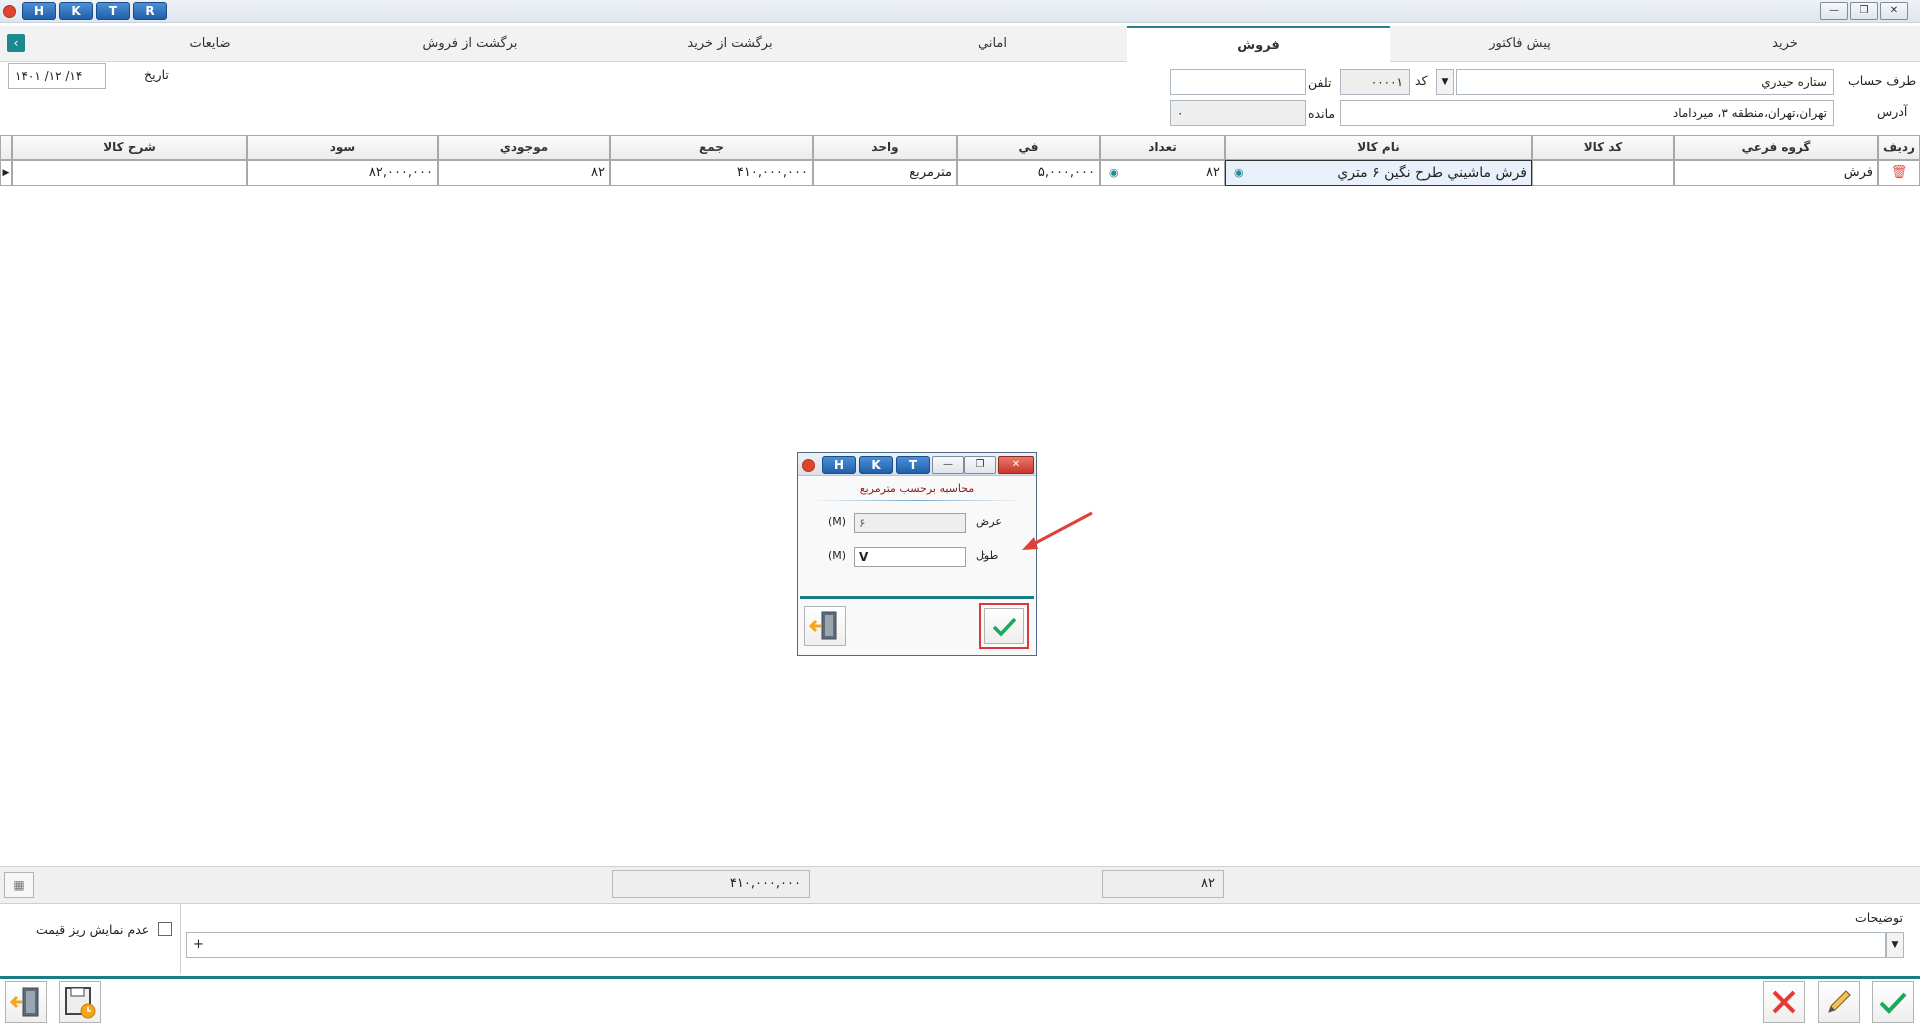 The width and height of the screenshot is (1920, 1032). What do you see at coordinates (1879, 917) in the screenshot?
I see `notes-label: توضيحات` at bounding box center [1879, 917].